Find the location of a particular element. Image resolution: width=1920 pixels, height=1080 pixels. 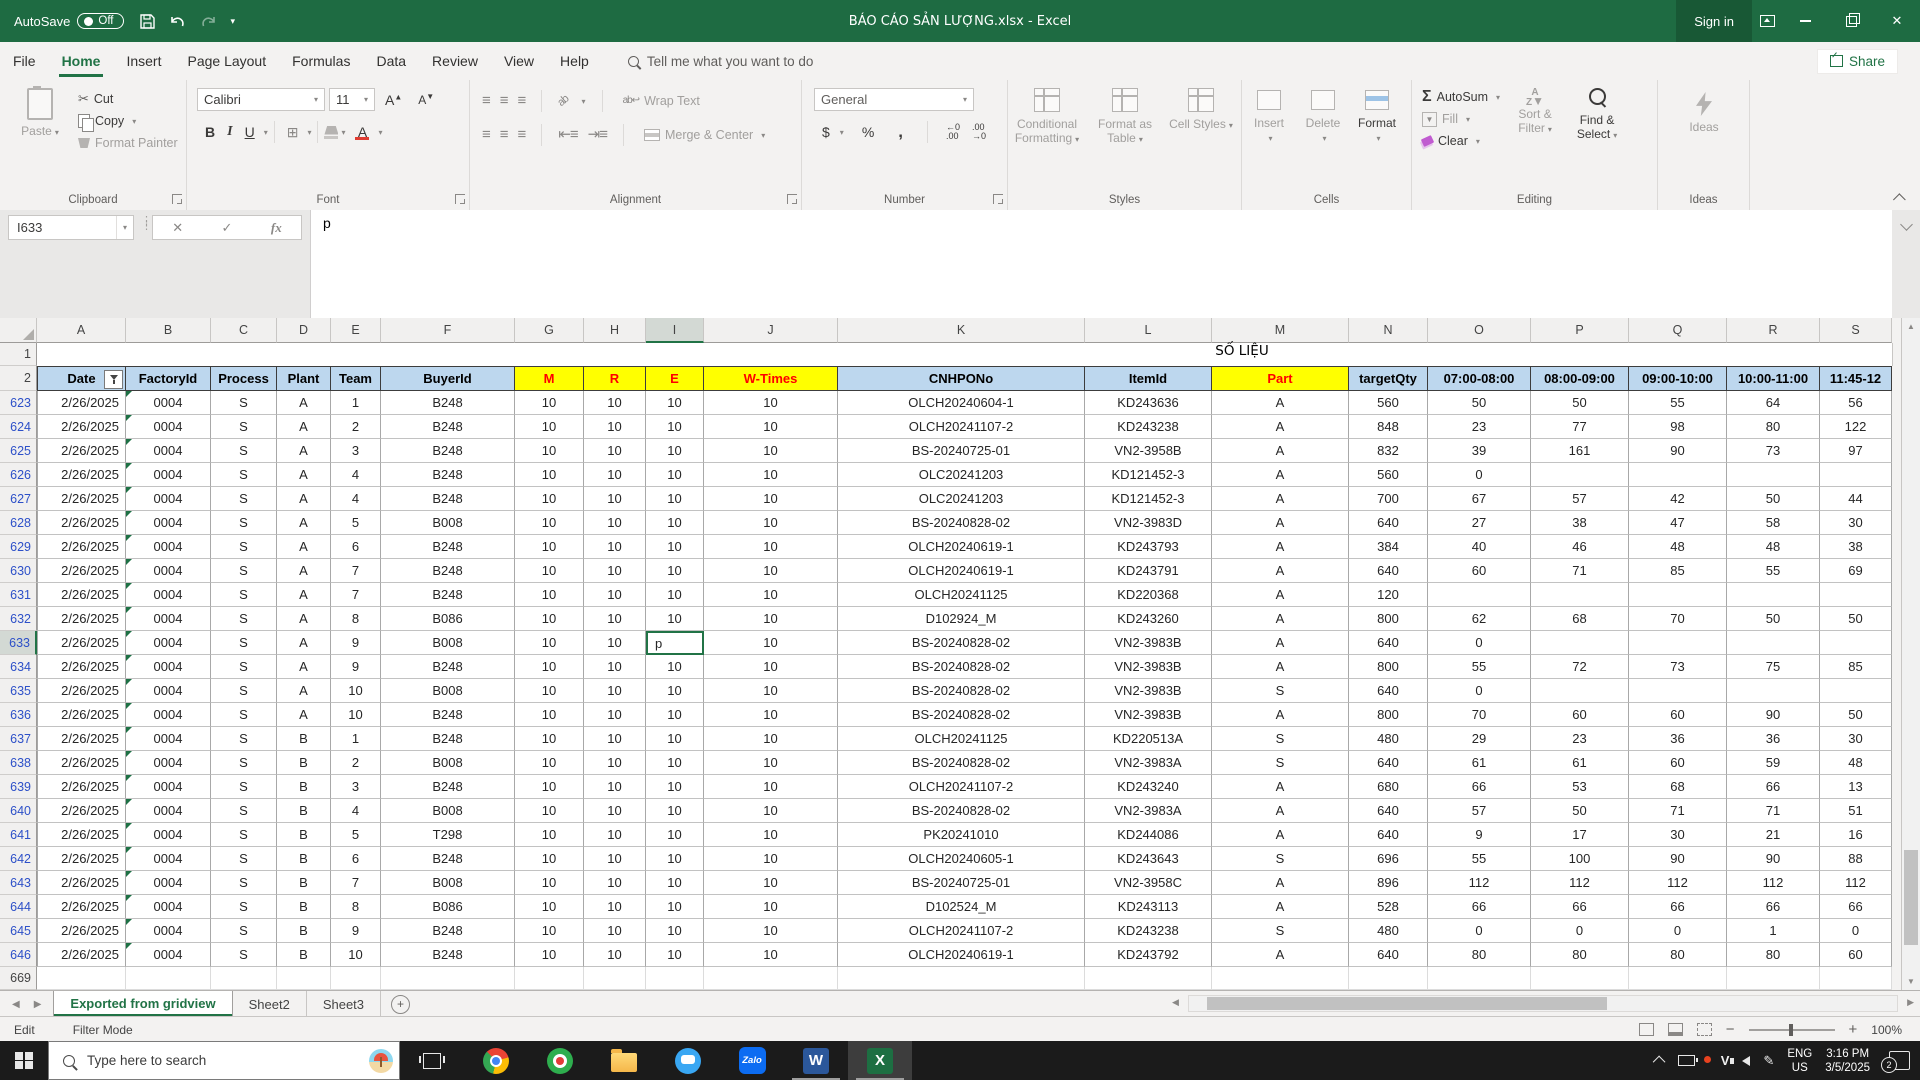

grid-cell: 57 is located at coordinates (1479, 811).